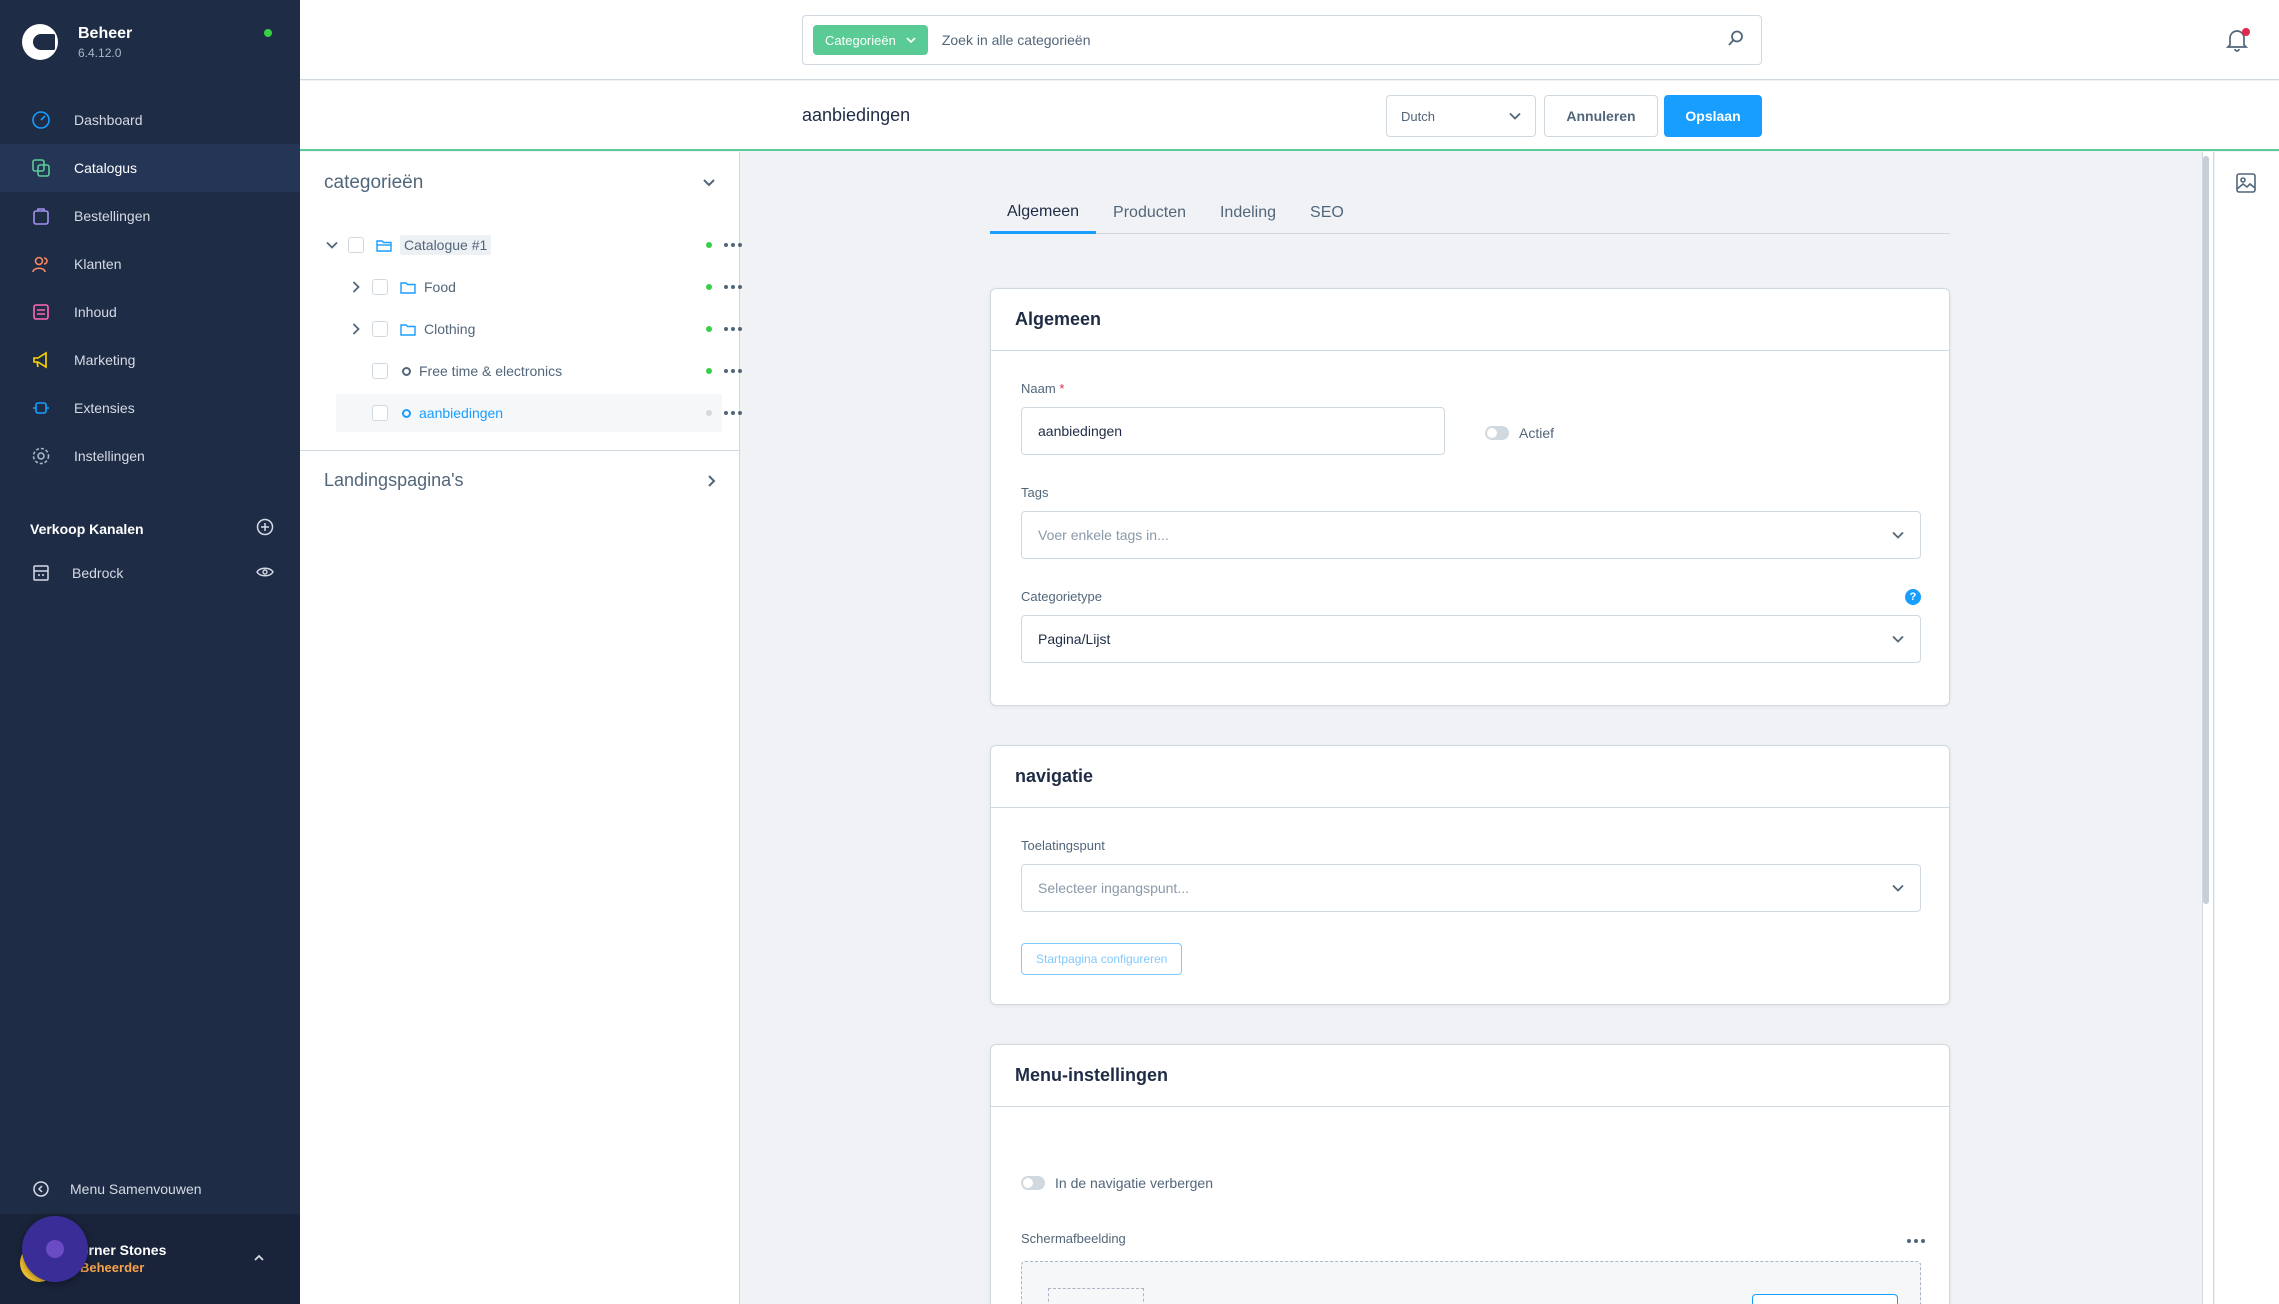 The height and width of the screenshot is (1304, 2279). Describe the element at coordinates (1074, 639) in the screenshot. I see `category-type-value: Pagina/Lijst` at that location.